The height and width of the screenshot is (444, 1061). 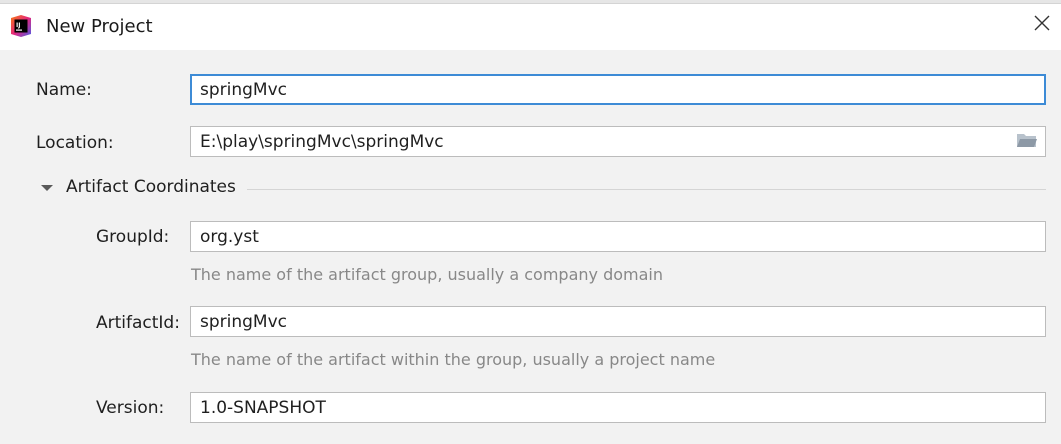 I want to click on location-field, so click(x=618, y=141).